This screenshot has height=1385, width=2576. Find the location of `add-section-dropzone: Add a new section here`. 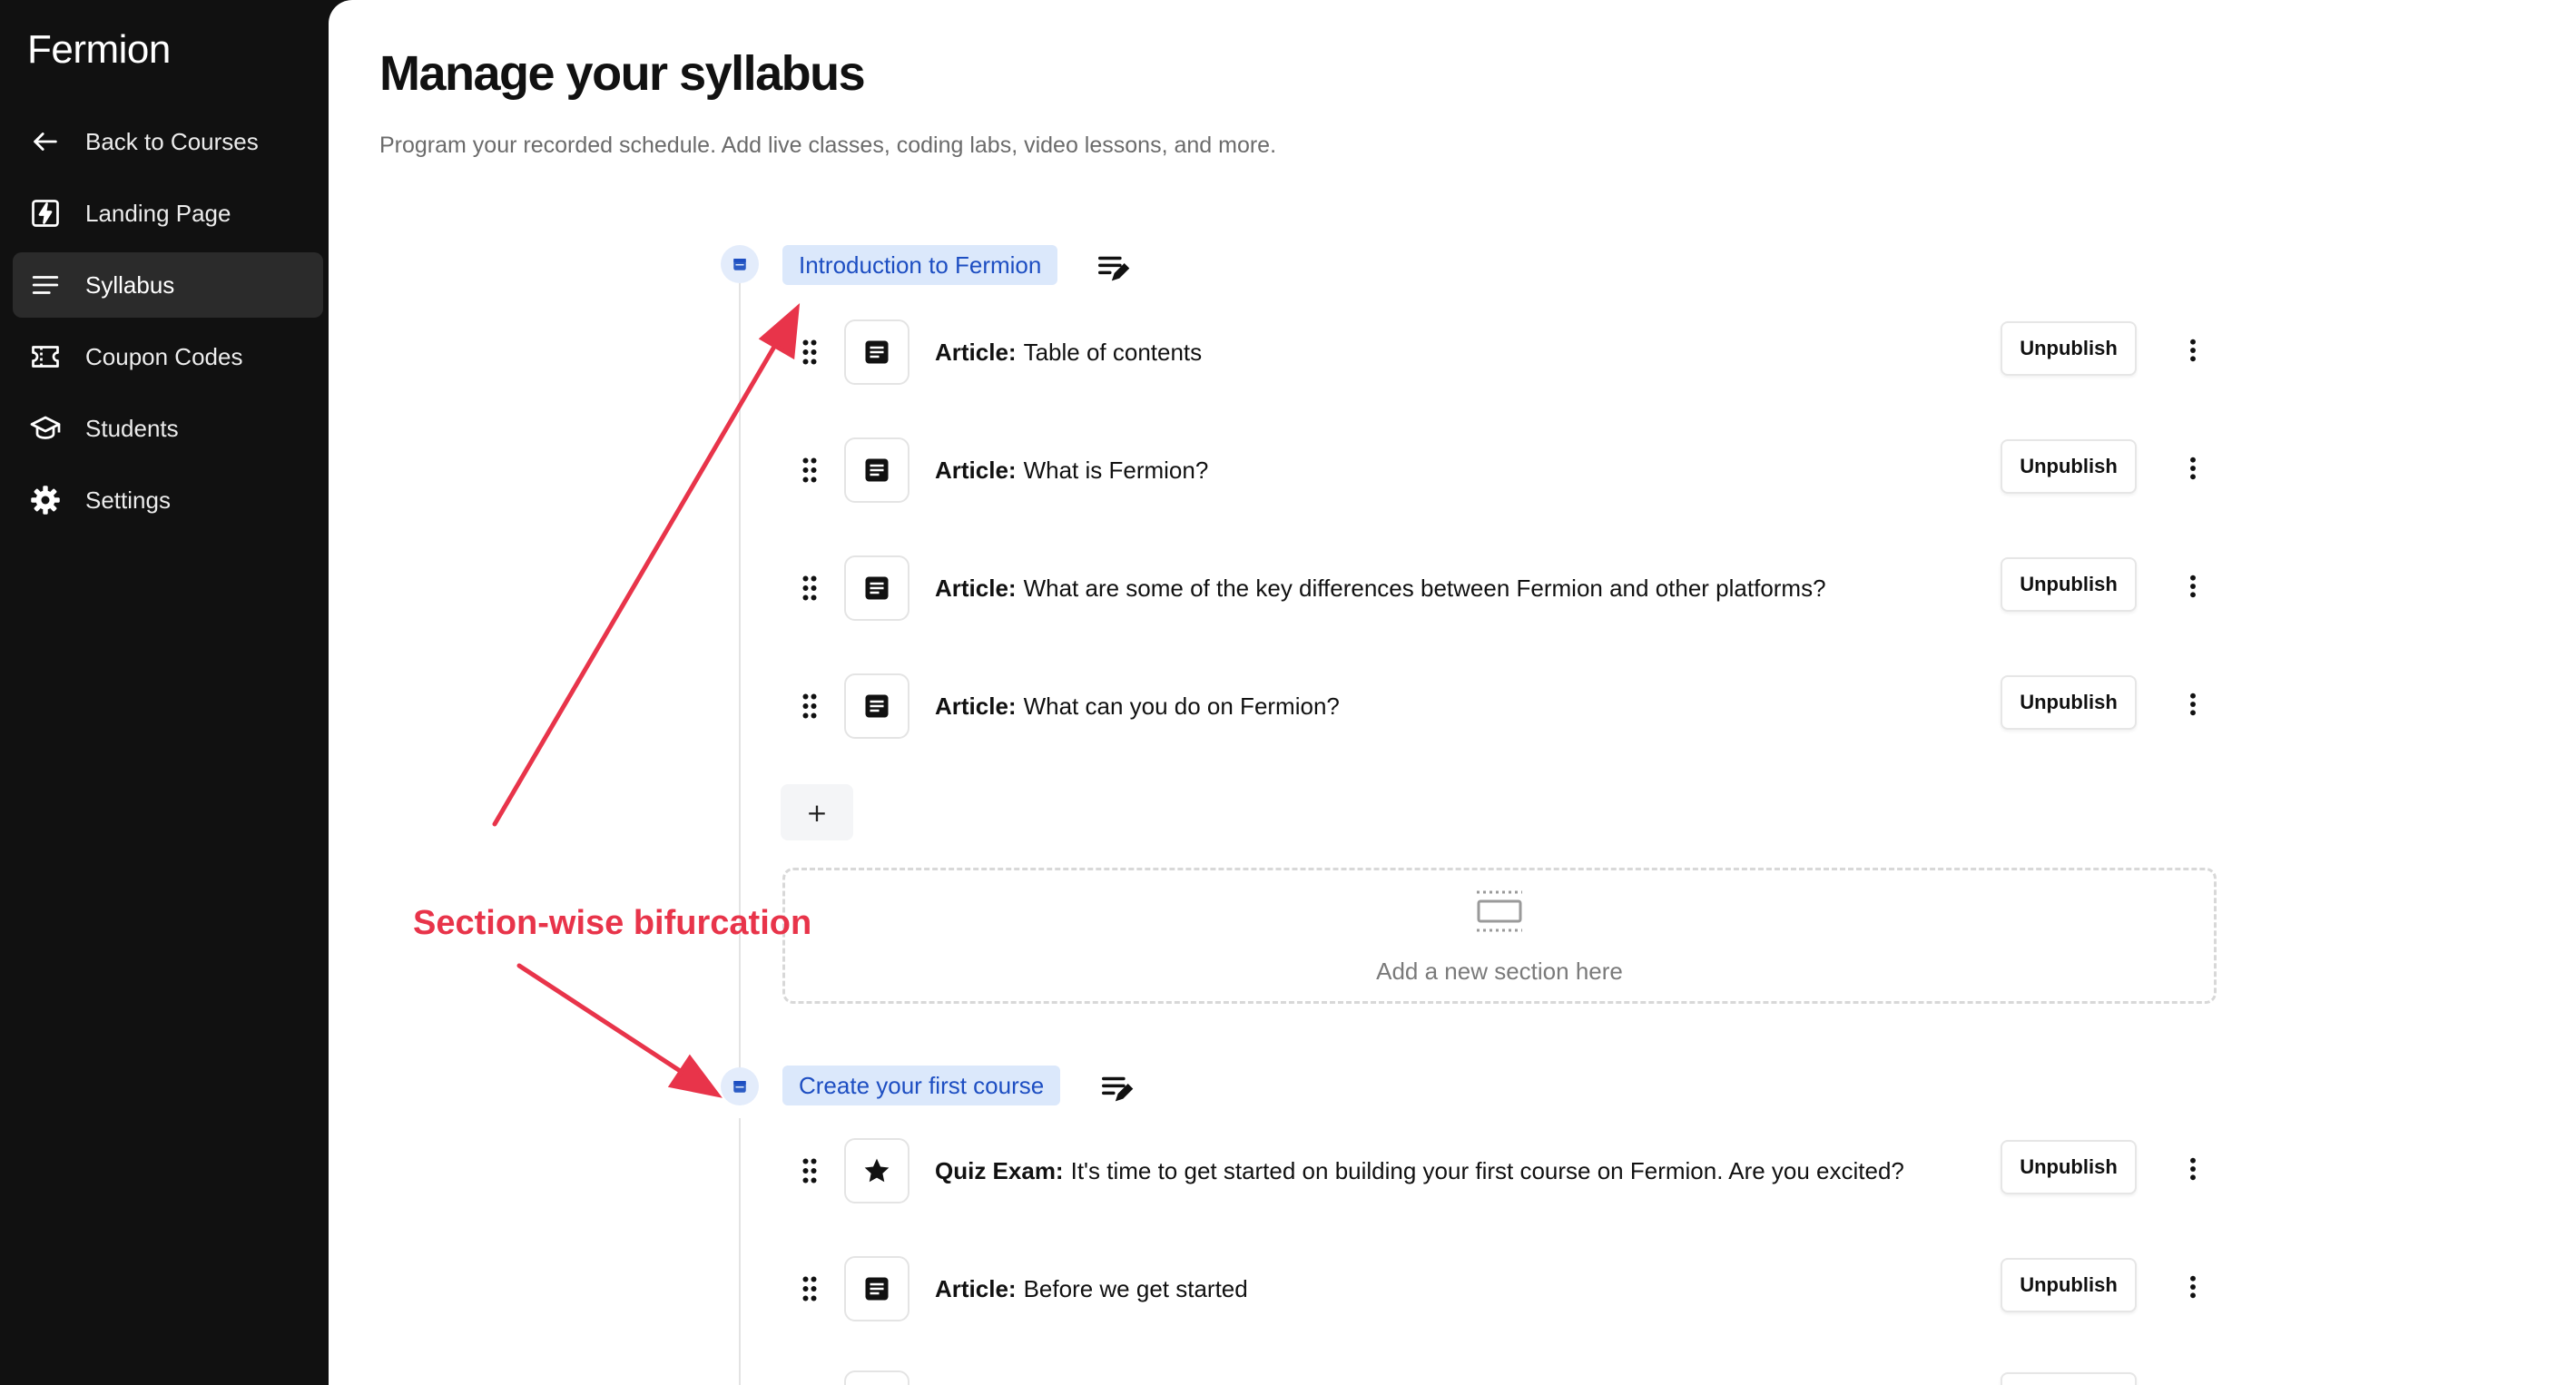

add-section-dropzone: Add a new section here is located at coordinates (1499, 936).